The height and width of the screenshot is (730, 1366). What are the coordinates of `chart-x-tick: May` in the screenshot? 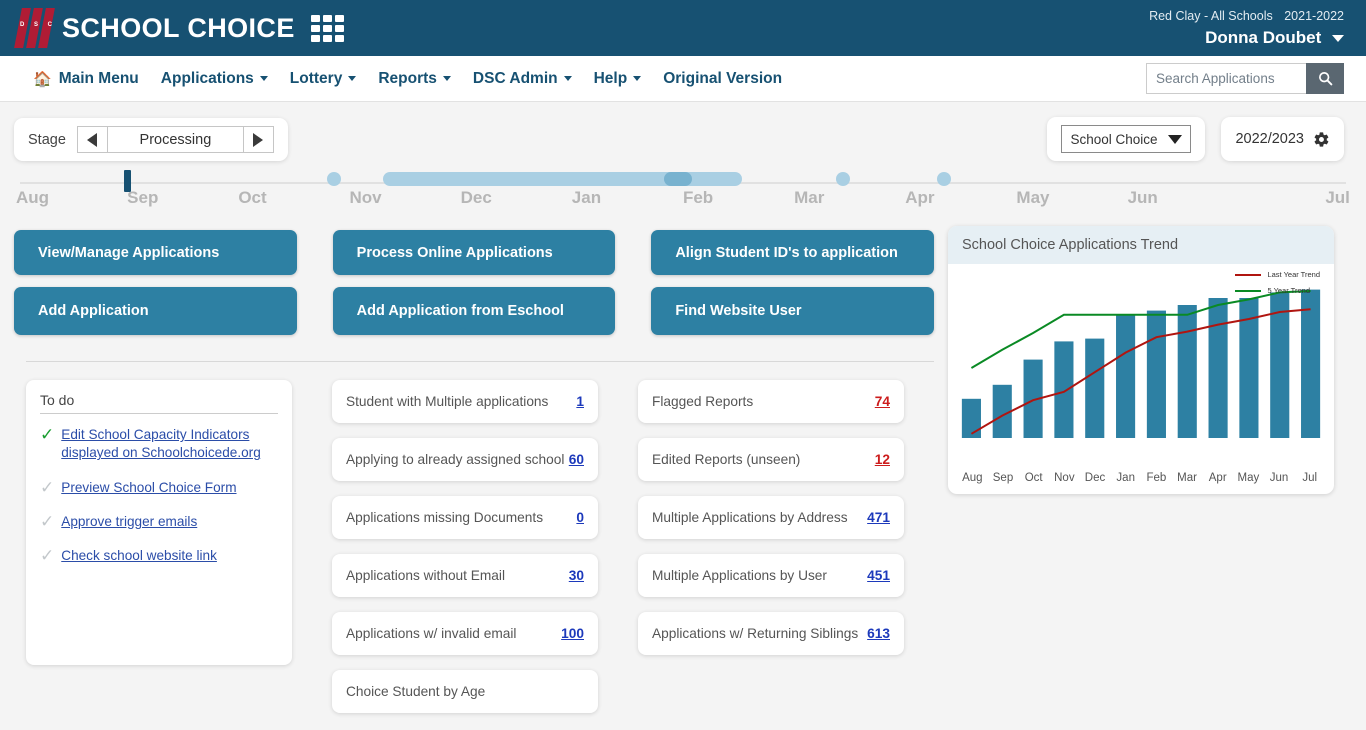 It's located at (1248, 478).